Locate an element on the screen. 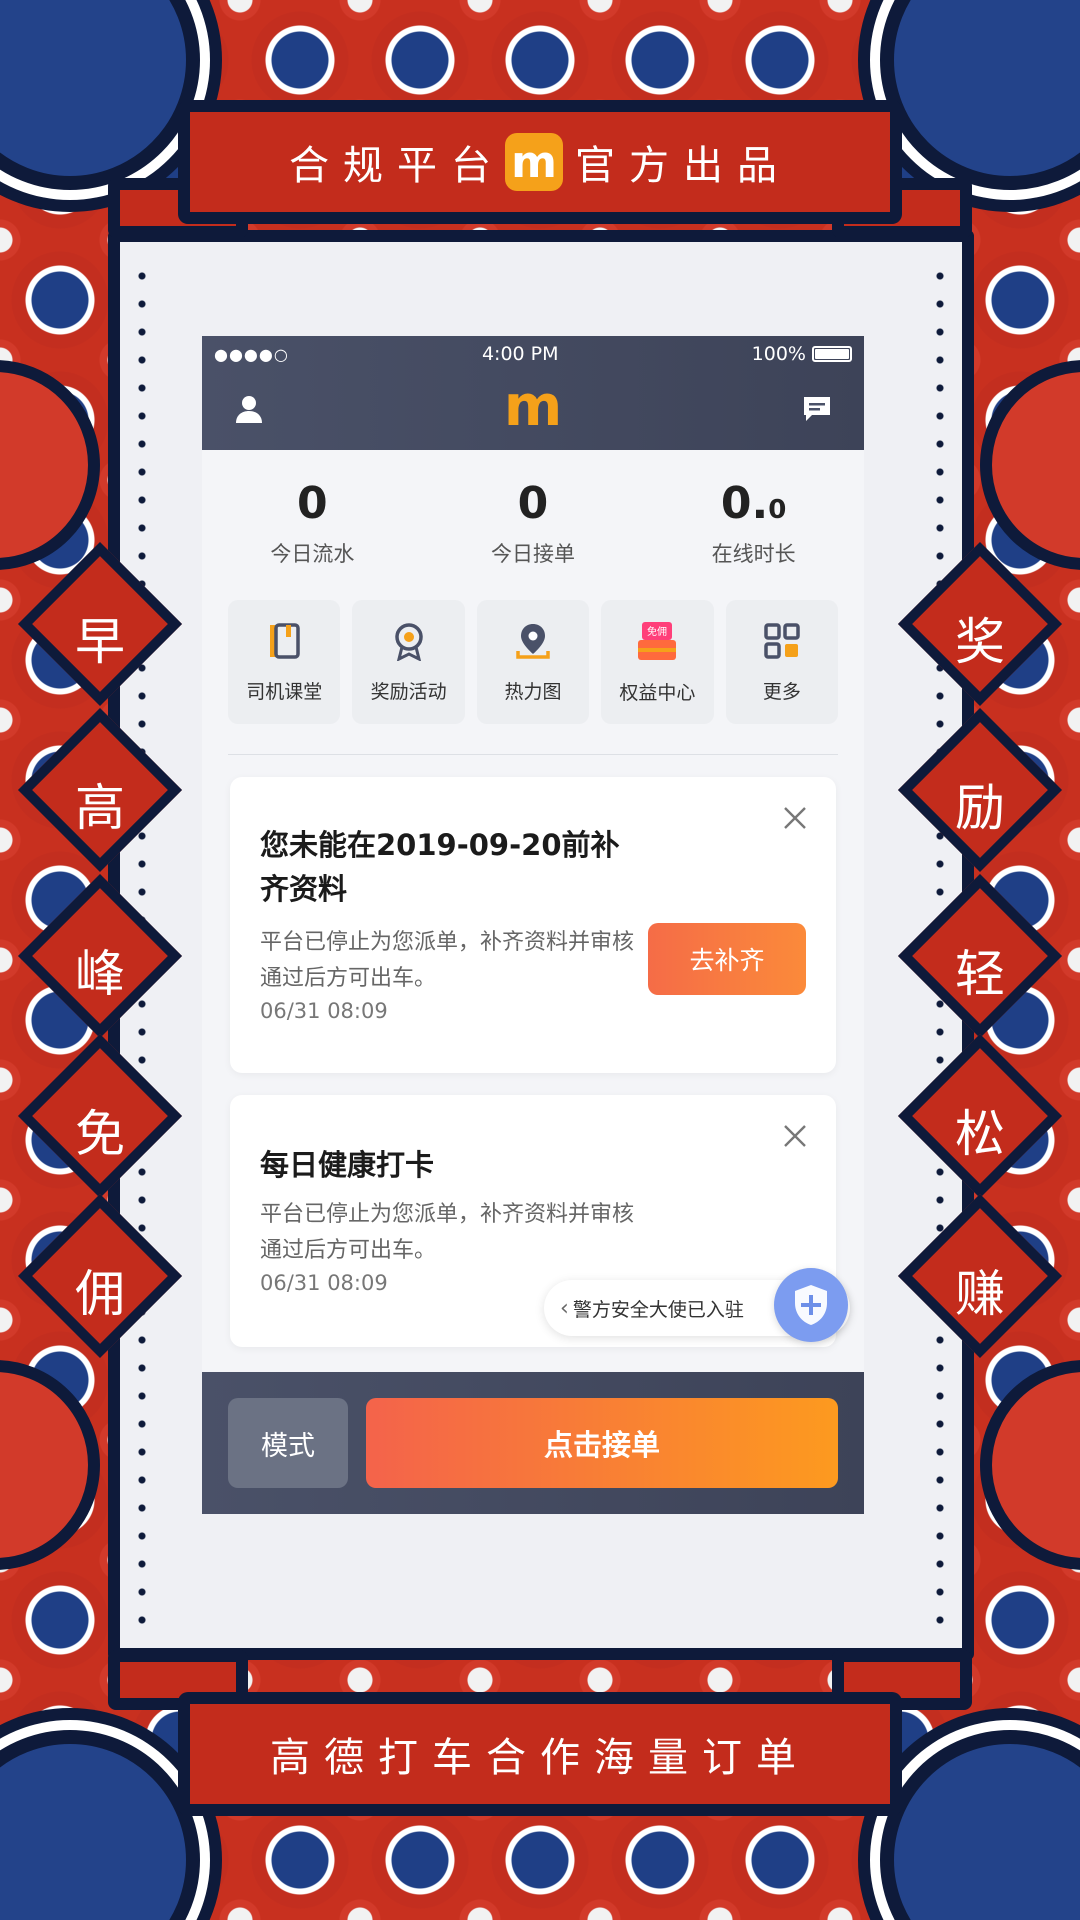 The image size is (1080, 1920). benefit-badge-text: 免佣 is located at coordinates (657, 631).